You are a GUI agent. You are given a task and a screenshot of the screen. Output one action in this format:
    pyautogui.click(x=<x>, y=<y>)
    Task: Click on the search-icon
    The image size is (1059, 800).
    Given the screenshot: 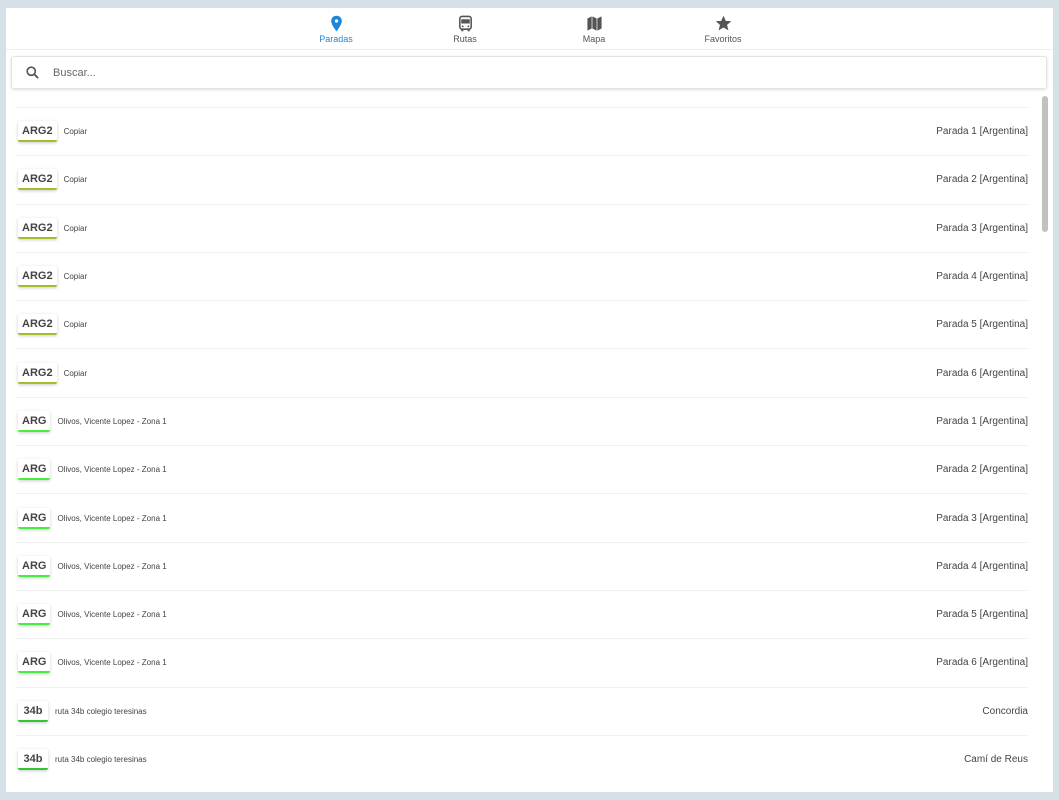 What is the action you would take?
    pyautogui.click(x=32, y=72)
    